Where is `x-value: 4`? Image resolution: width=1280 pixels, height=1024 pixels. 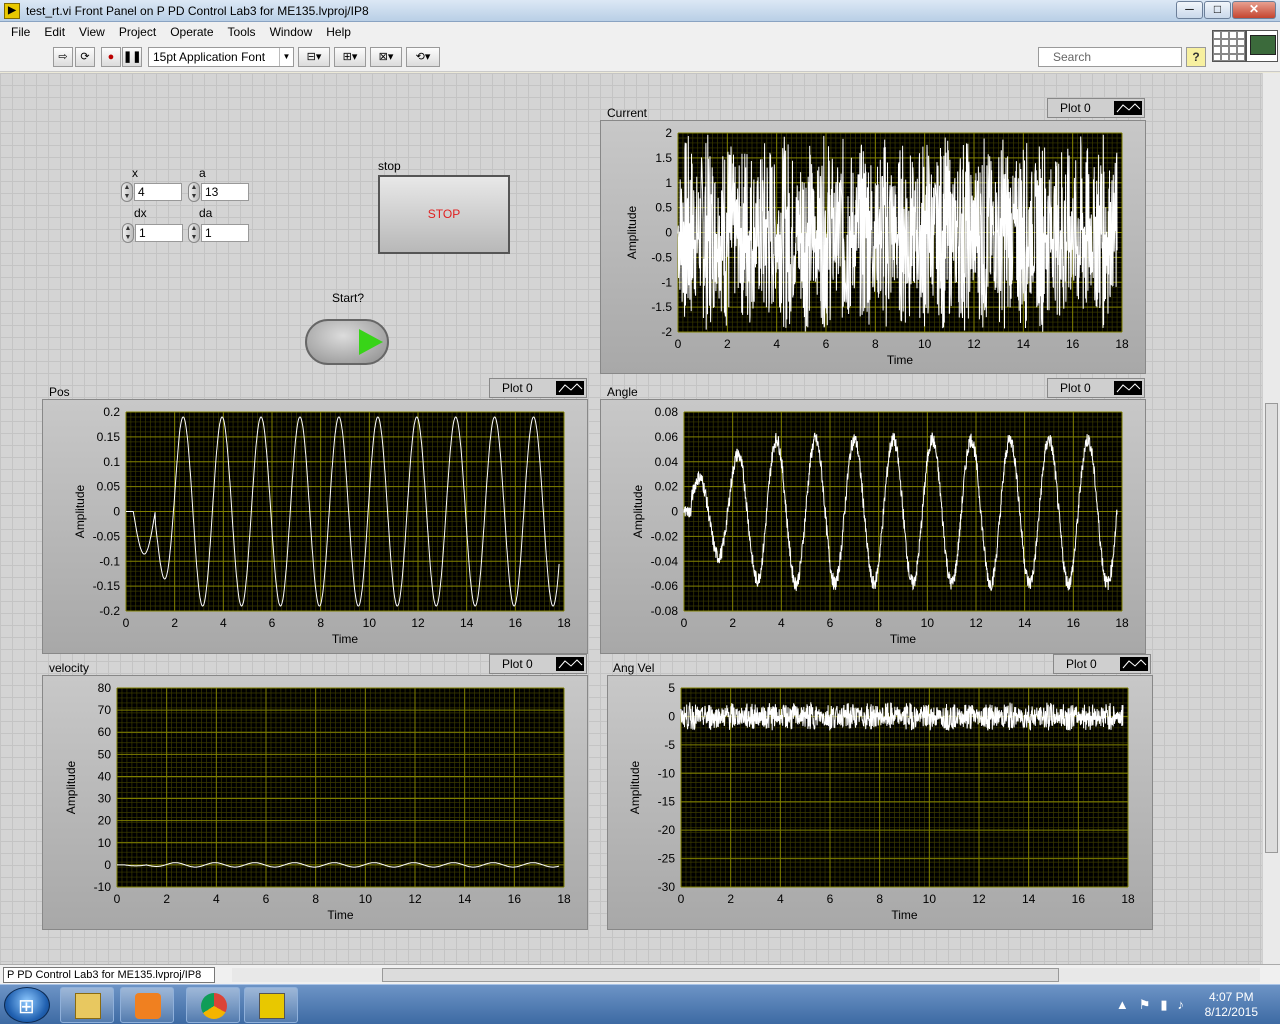
x-value: 4 is located at coordinates (158, 192).